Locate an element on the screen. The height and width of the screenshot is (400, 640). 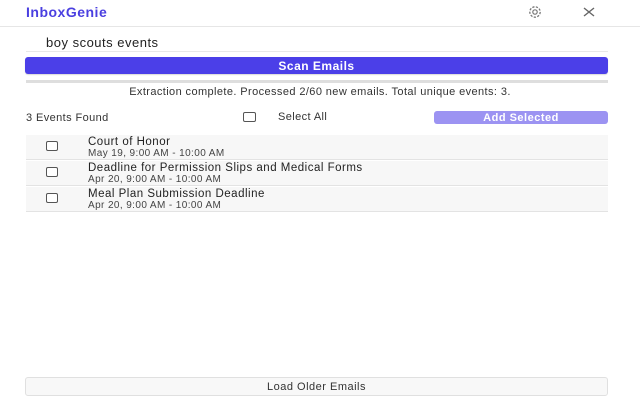
select-all-checkbox is located at coordinates (249, 117).